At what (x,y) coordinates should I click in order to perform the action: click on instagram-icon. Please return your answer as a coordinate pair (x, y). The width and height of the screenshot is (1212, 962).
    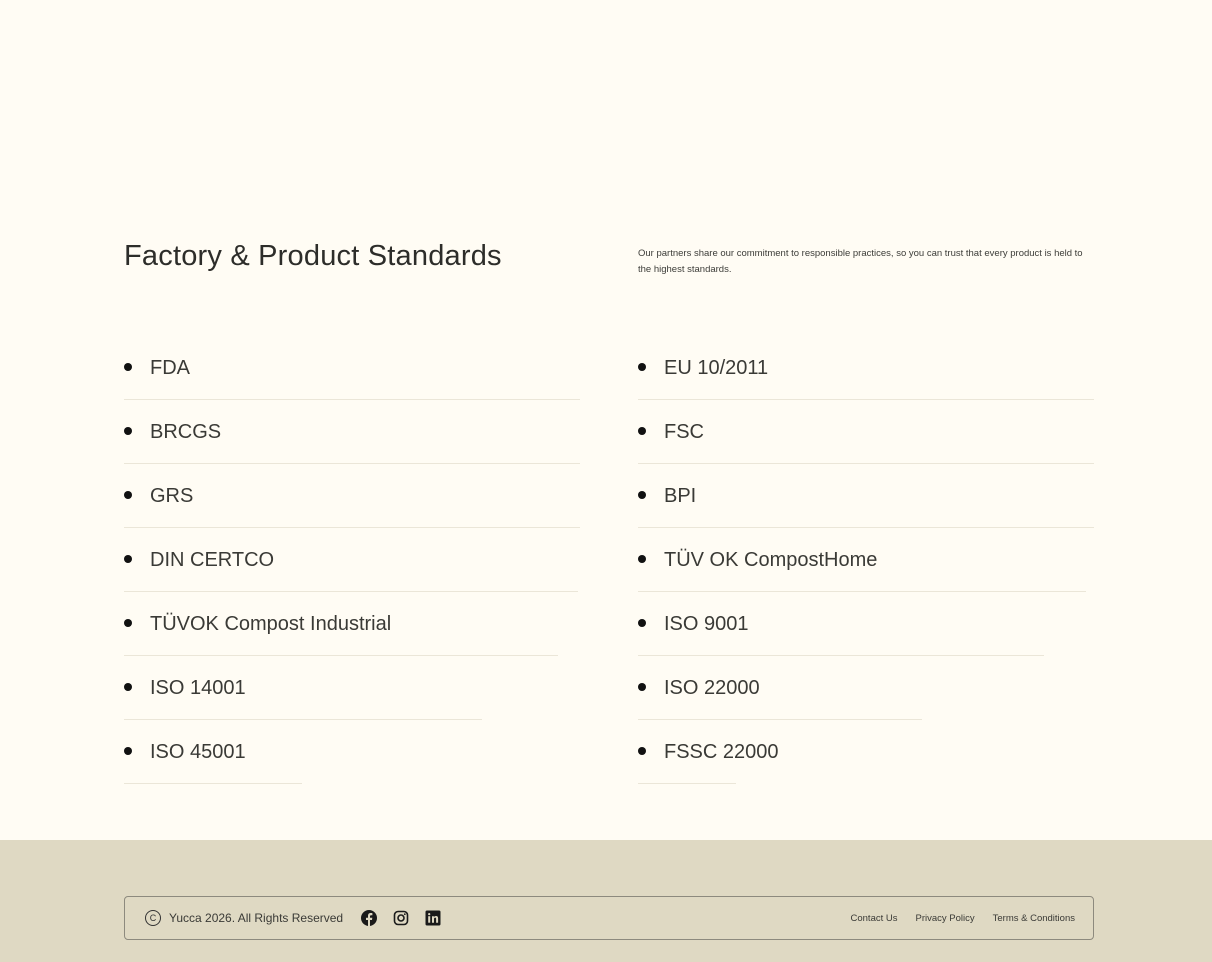
    Looking at the image, I should click on (401, 918).